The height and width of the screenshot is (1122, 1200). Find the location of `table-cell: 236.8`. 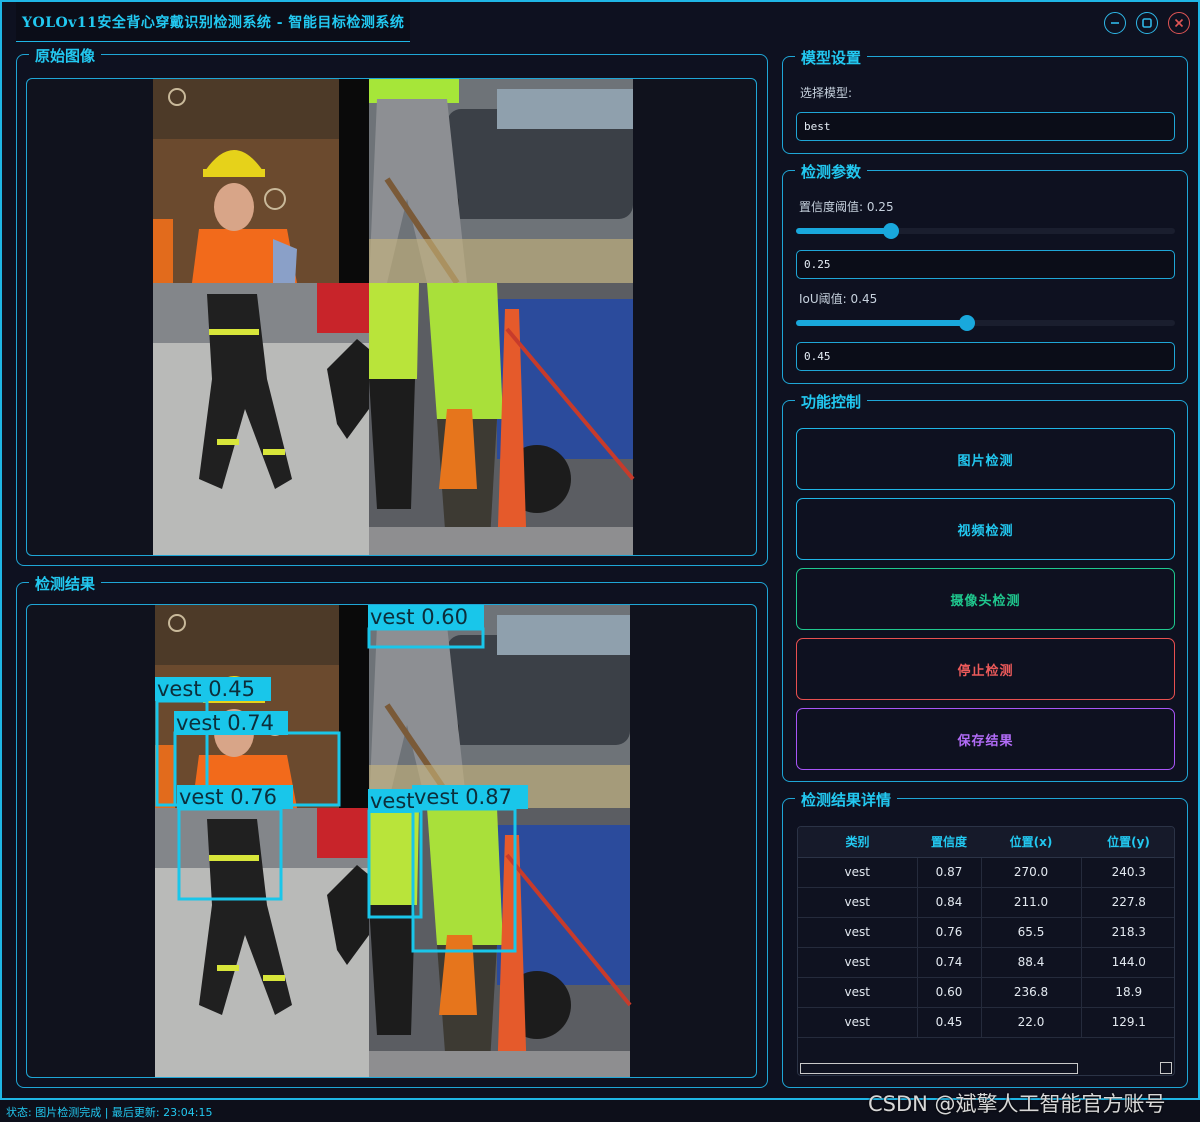

table-cell: 236.8 is located at coordinates (1031, 992).